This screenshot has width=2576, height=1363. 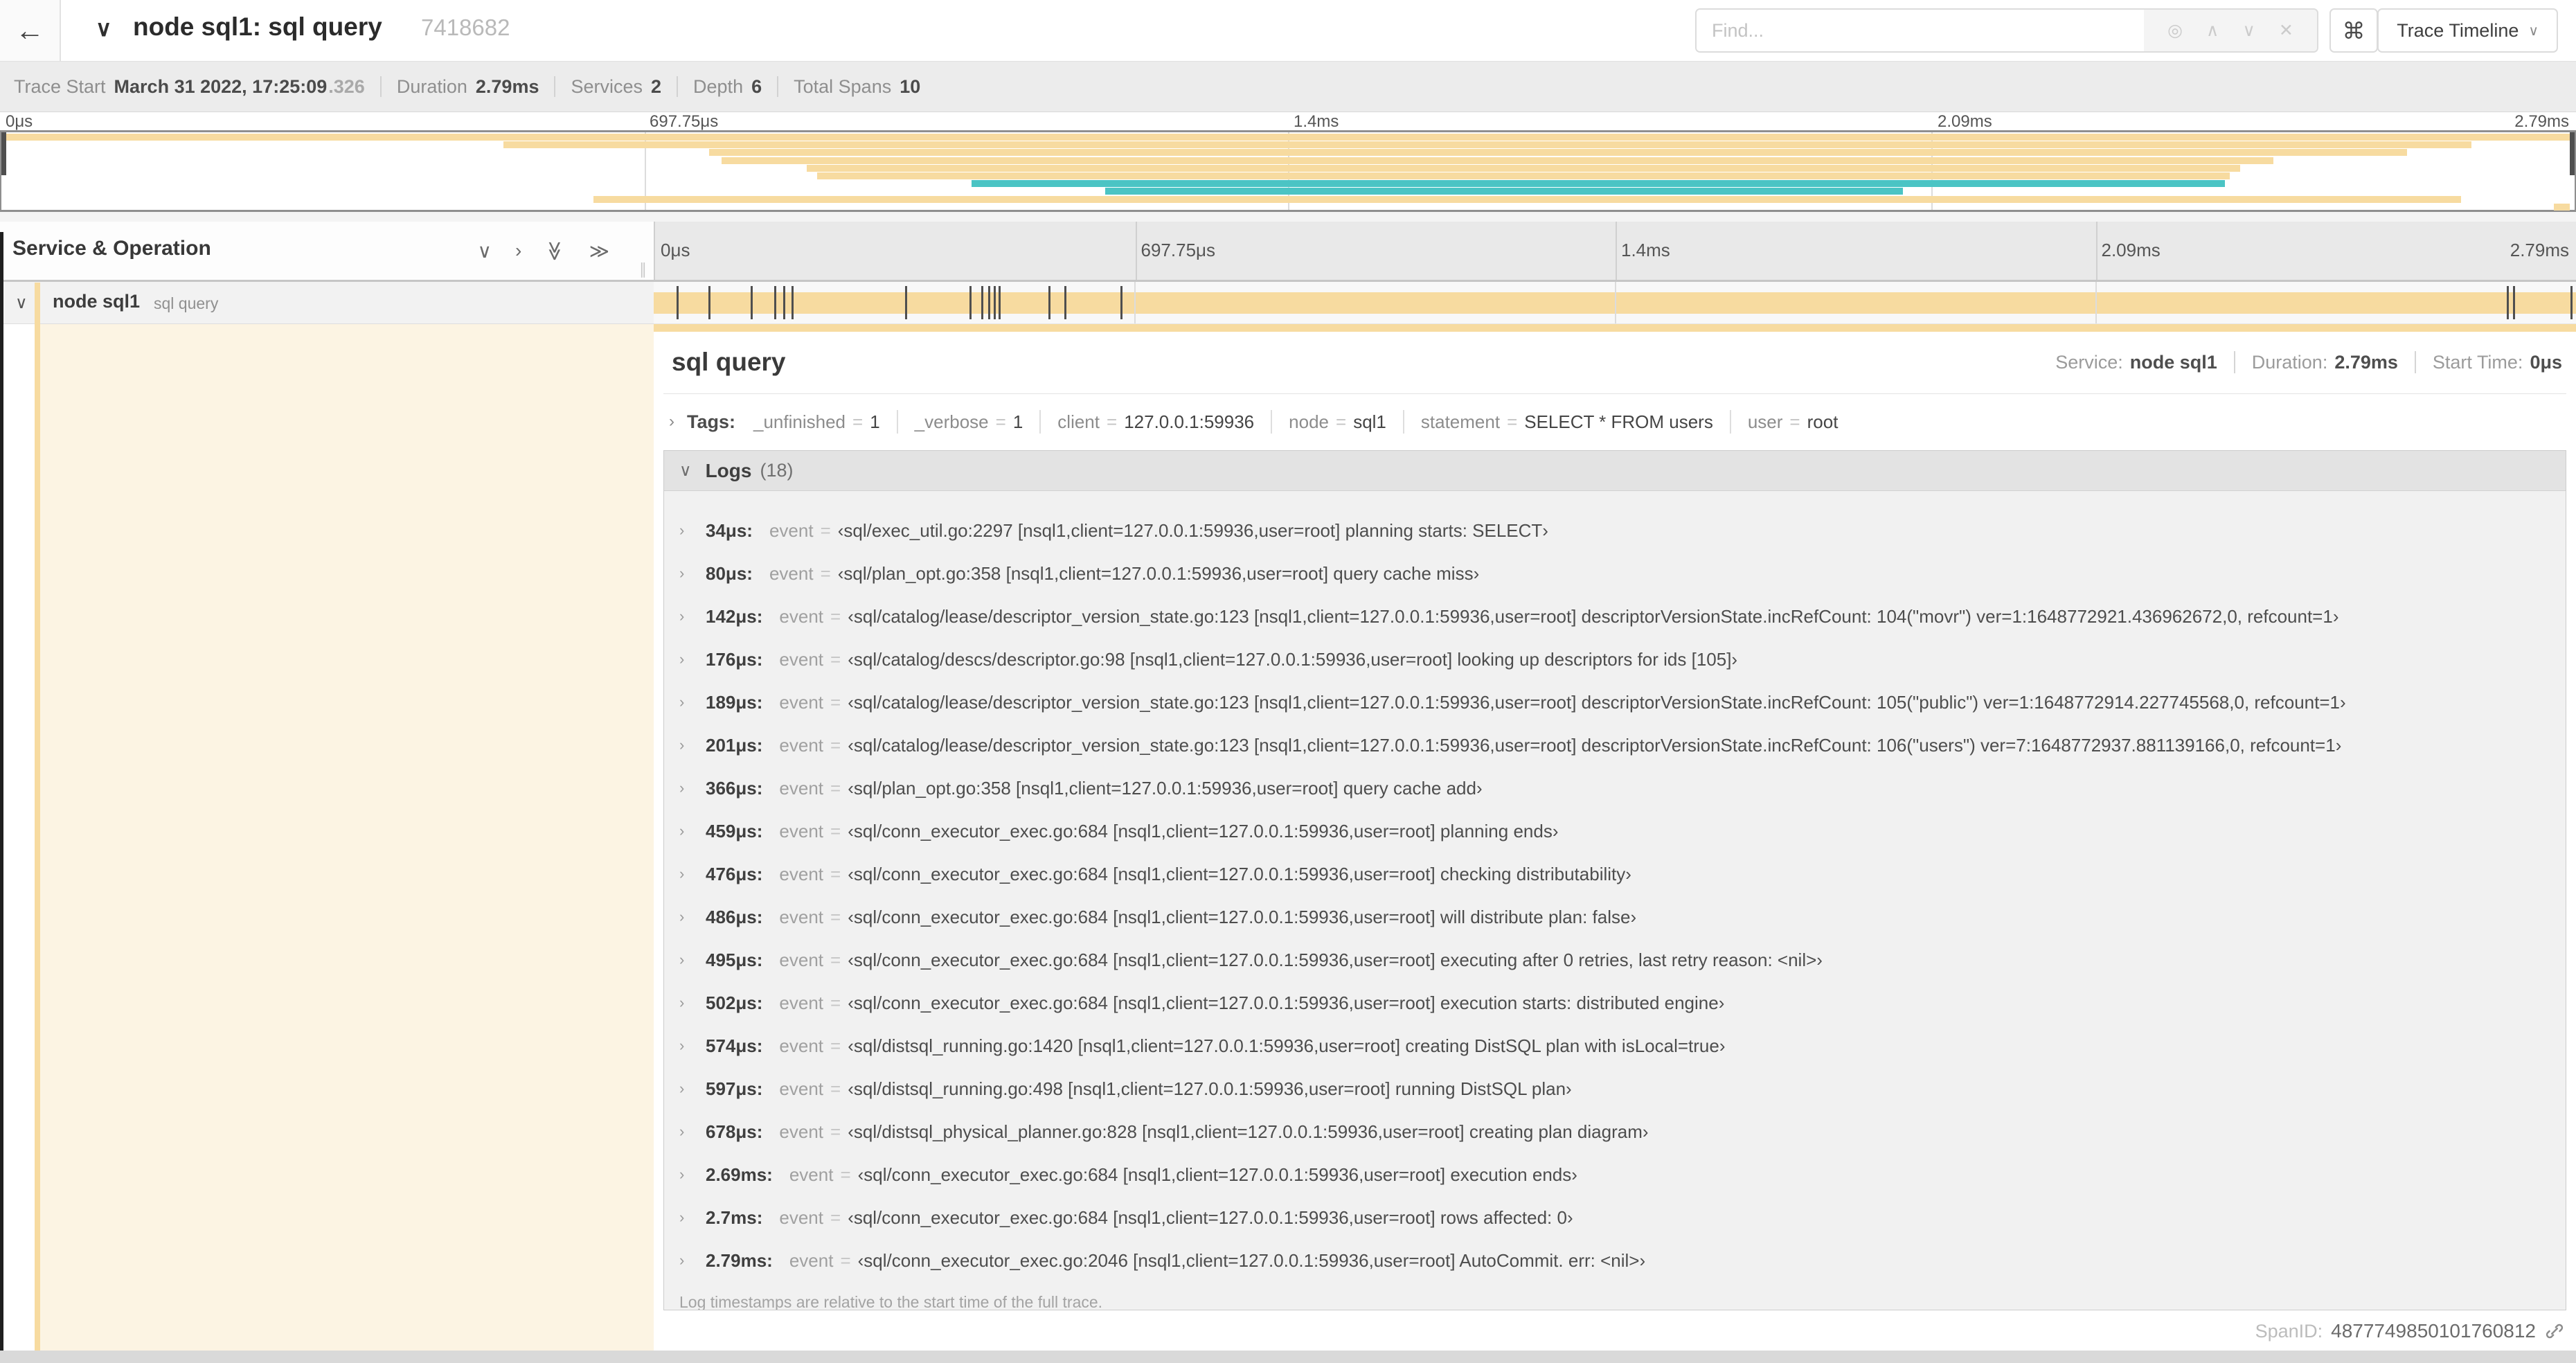 I want to click on collapse-one-icon: ∨, so click(x=485, y=251).